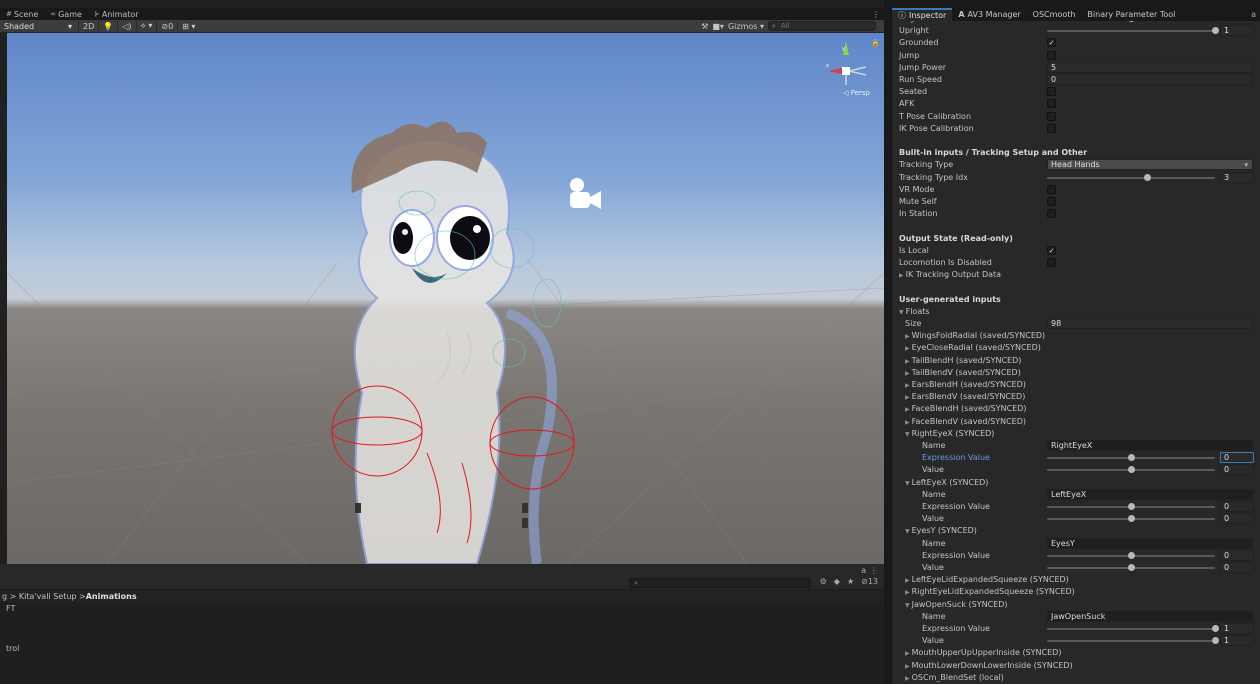  I want to click on text-field: JawOpenSuck, so click(1150, 616).